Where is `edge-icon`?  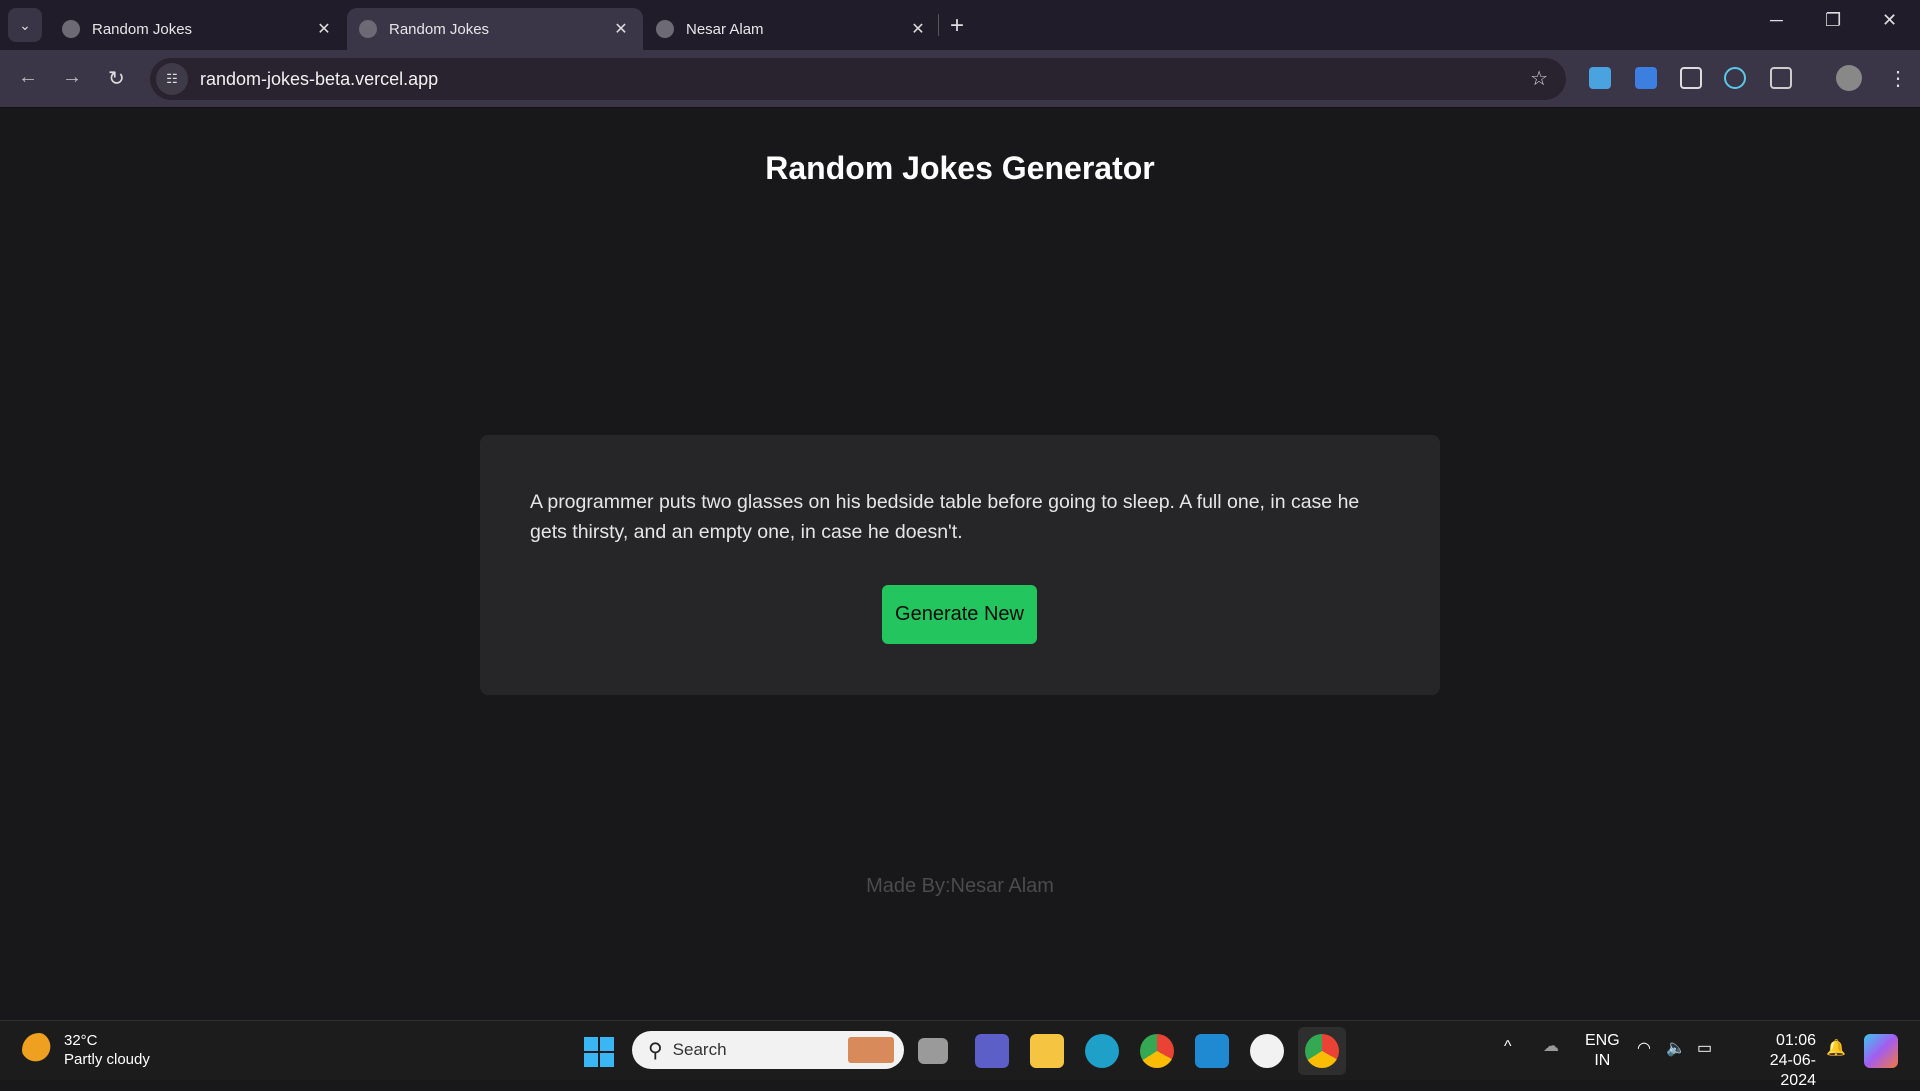
edge-icon is located at coordinates (1102, 1051).